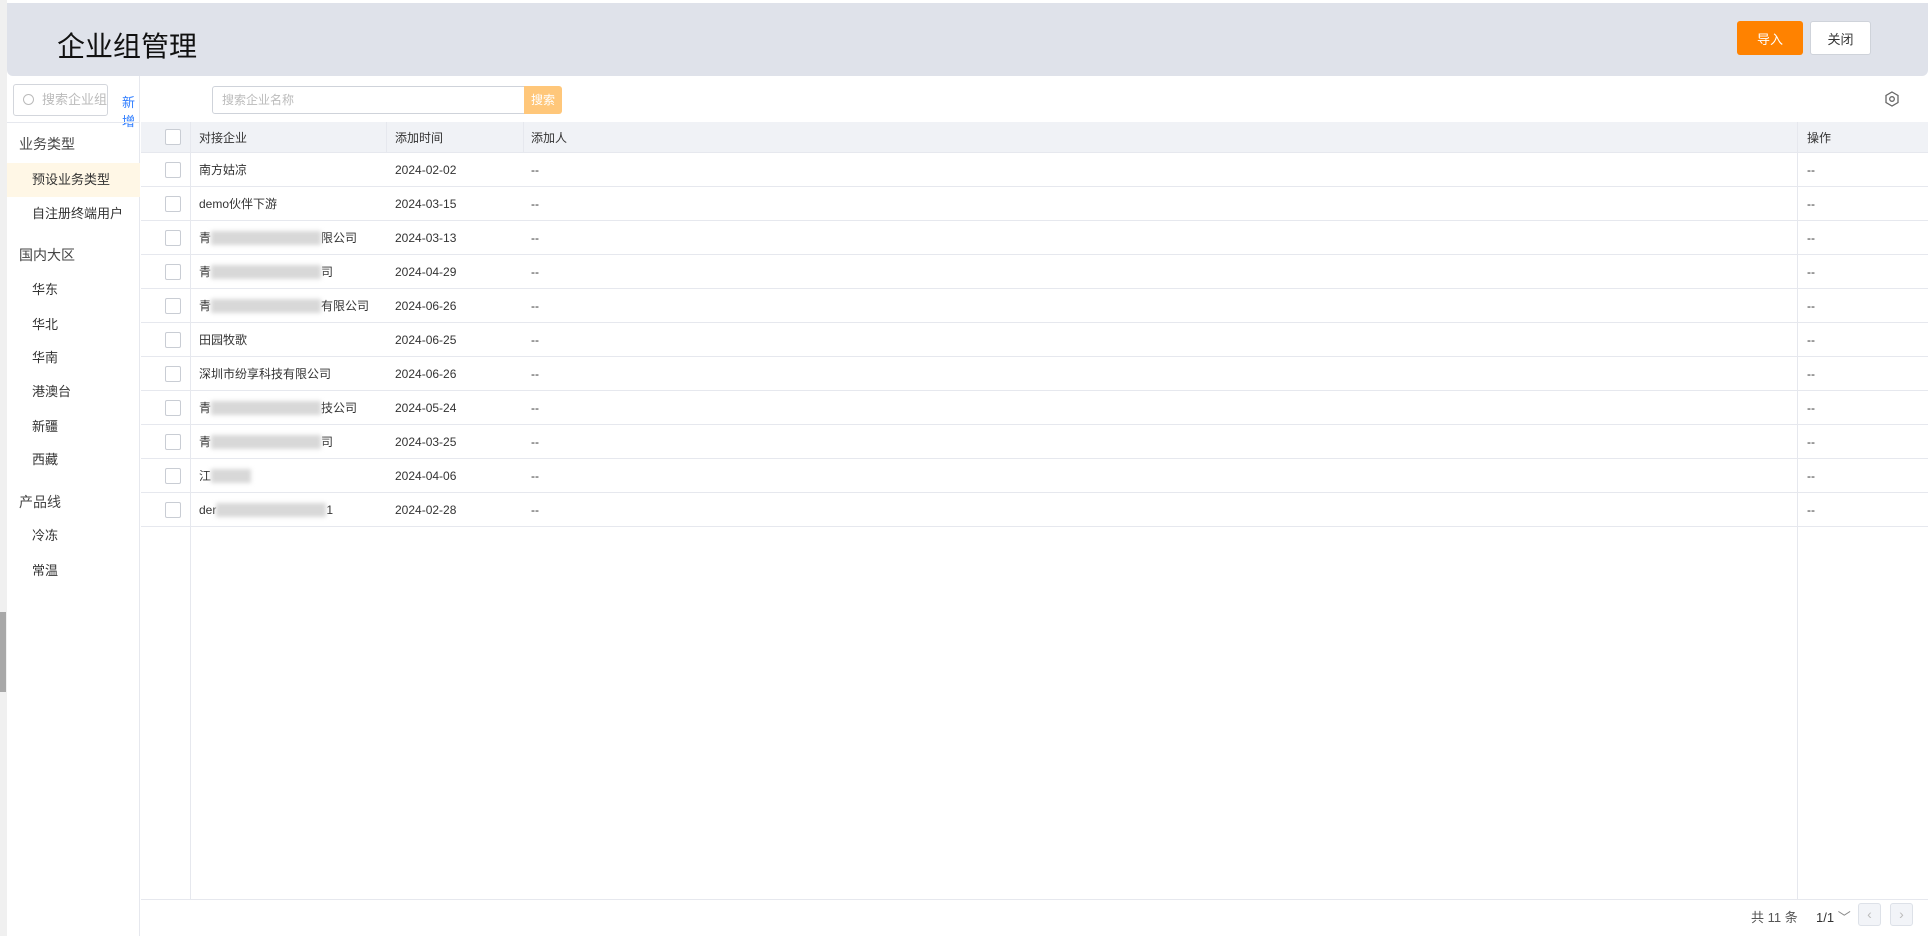 This screenshot has width=1928, height=936. What do you see at coordinates (73, 460) in the screenshot?
I see `sidebar-item: 西藏` at bounding box center [73, 460].